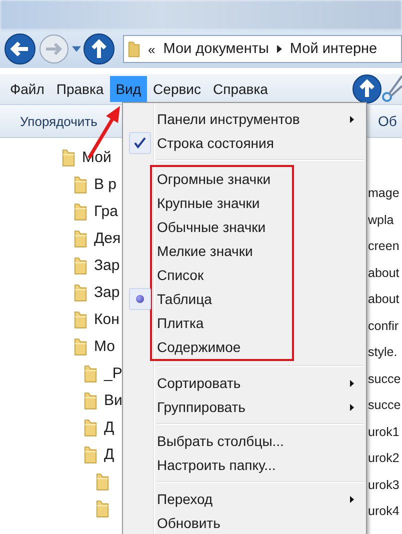 This screenshot has height=534, width=402. Describe the element at coordinates (188, 523) in the screenshot. I see `menu-entry: Обновить` at that location.